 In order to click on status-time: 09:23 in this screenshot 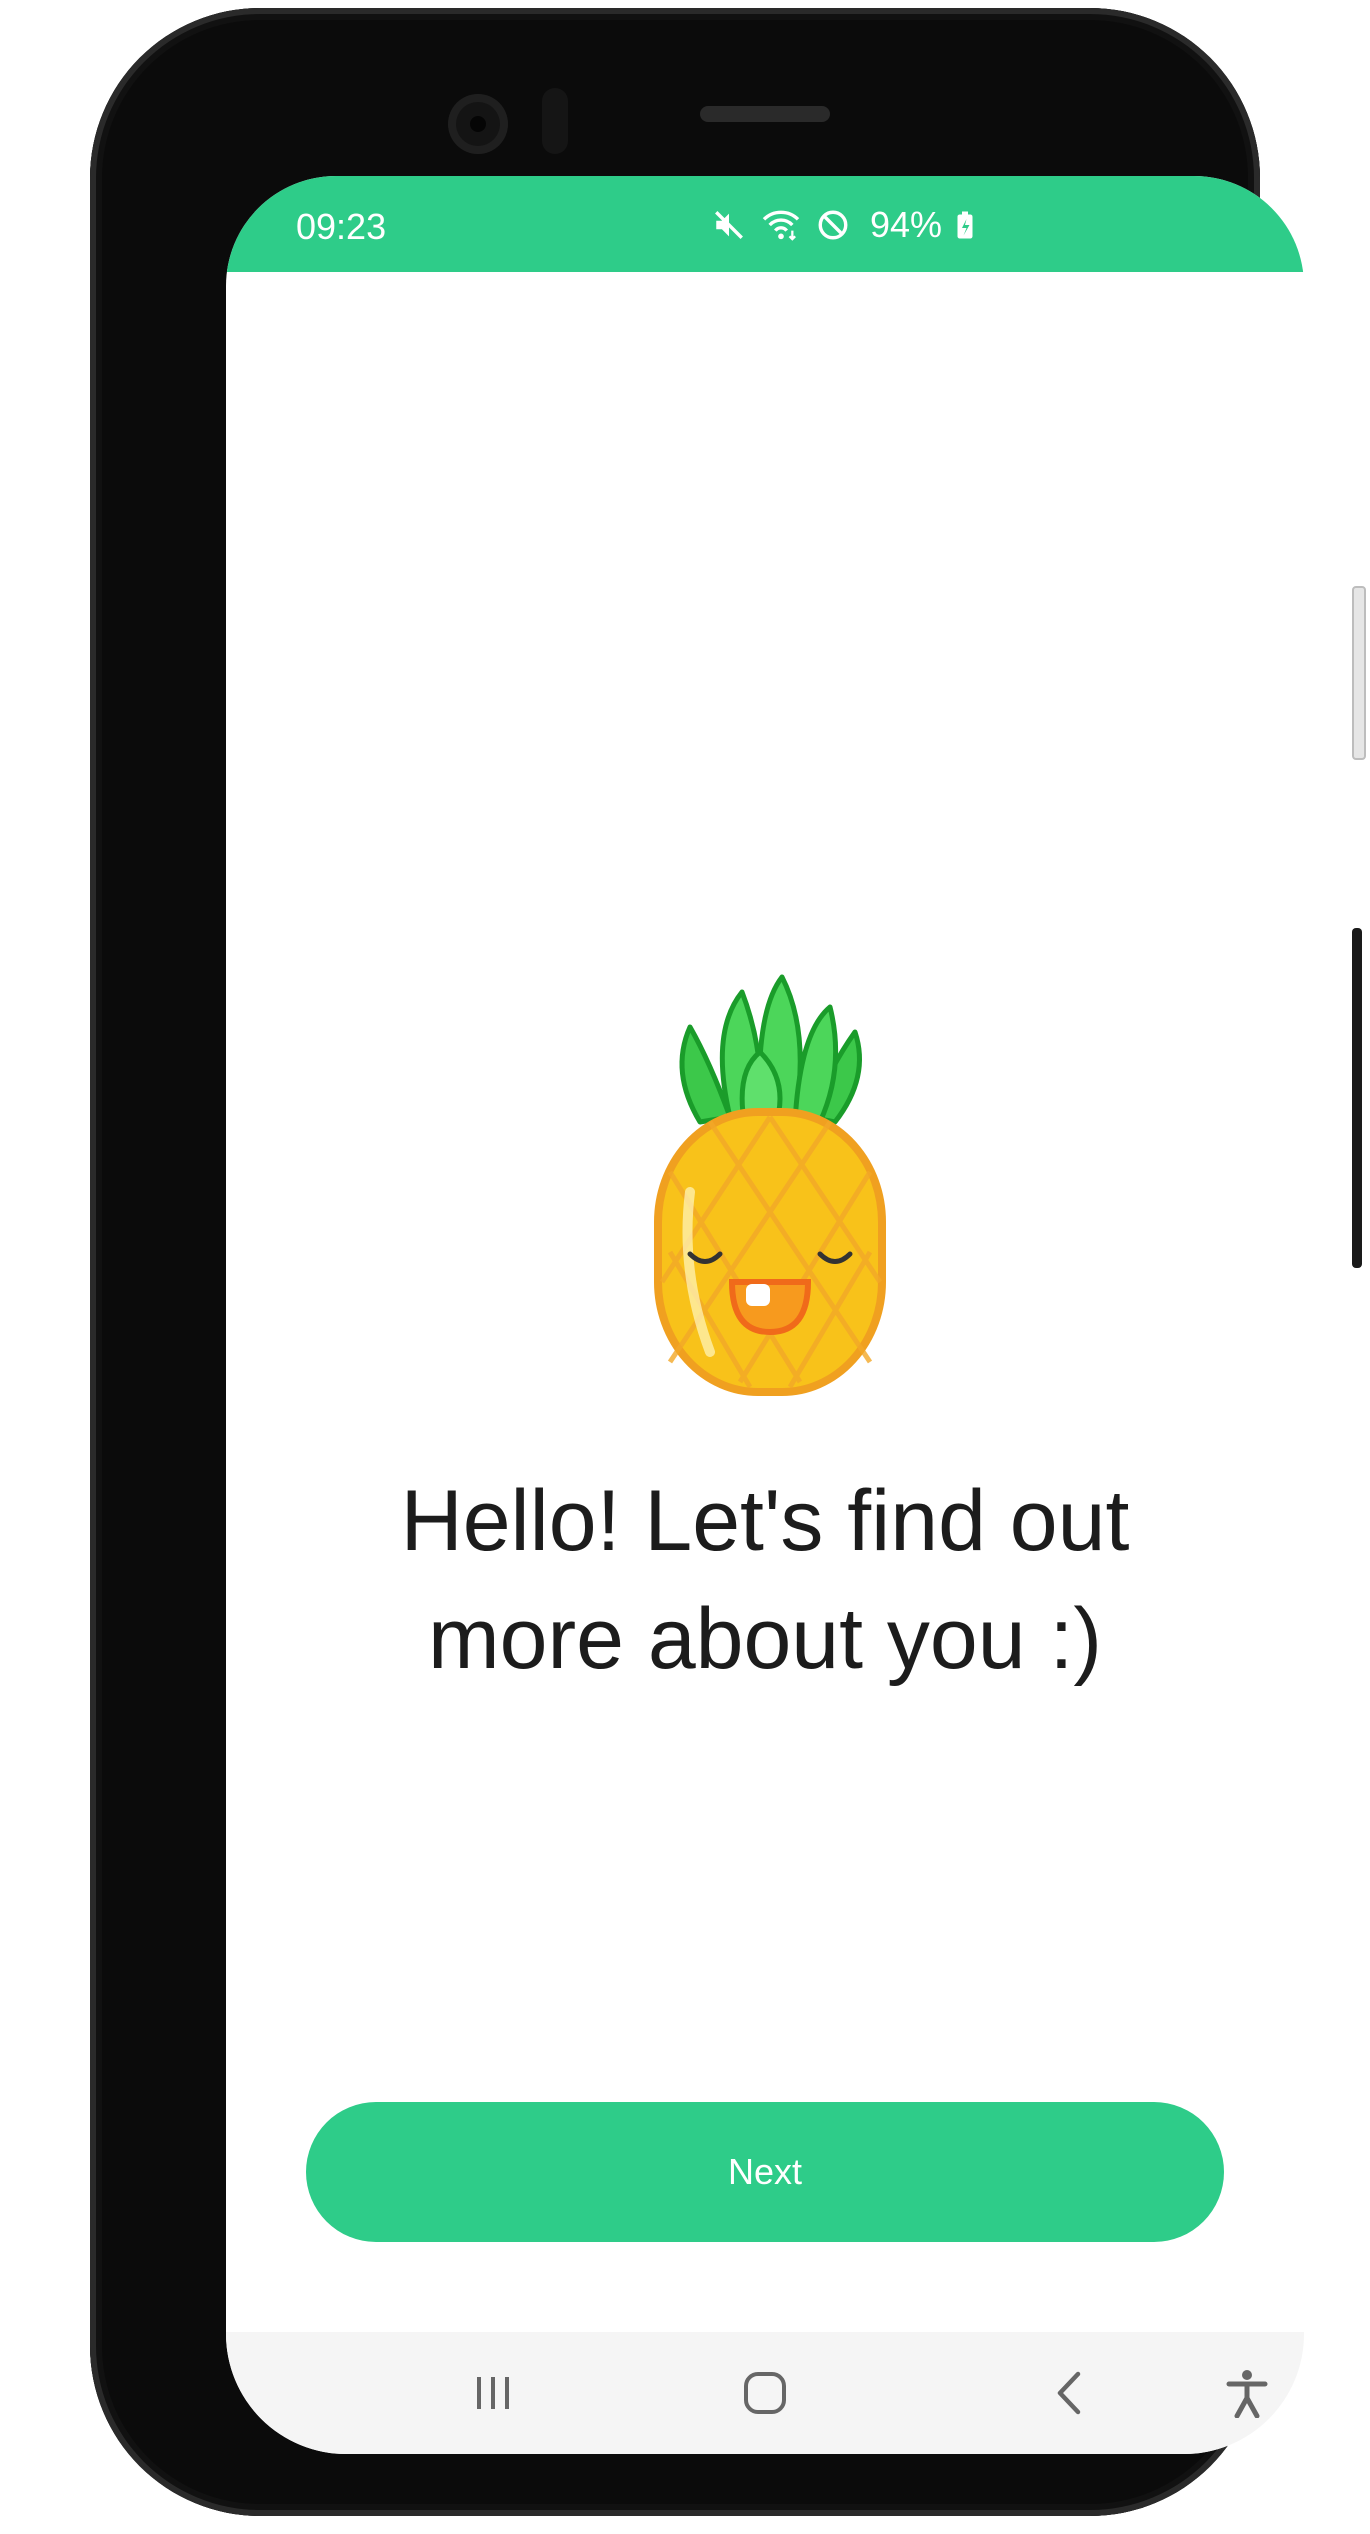, I will do `click(341, 226)`.